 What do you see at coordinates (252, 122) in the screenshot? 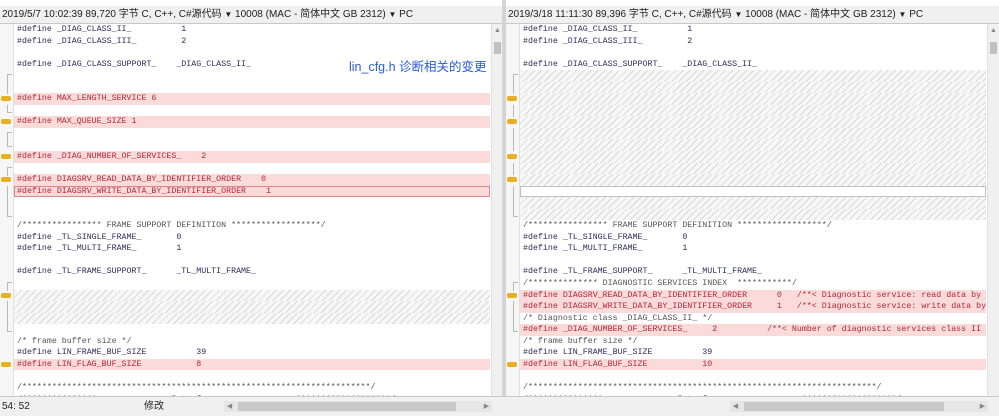
I see `code-line: #define MAX_QUEUE_SIZE 1` at bounding box center [252, 122].